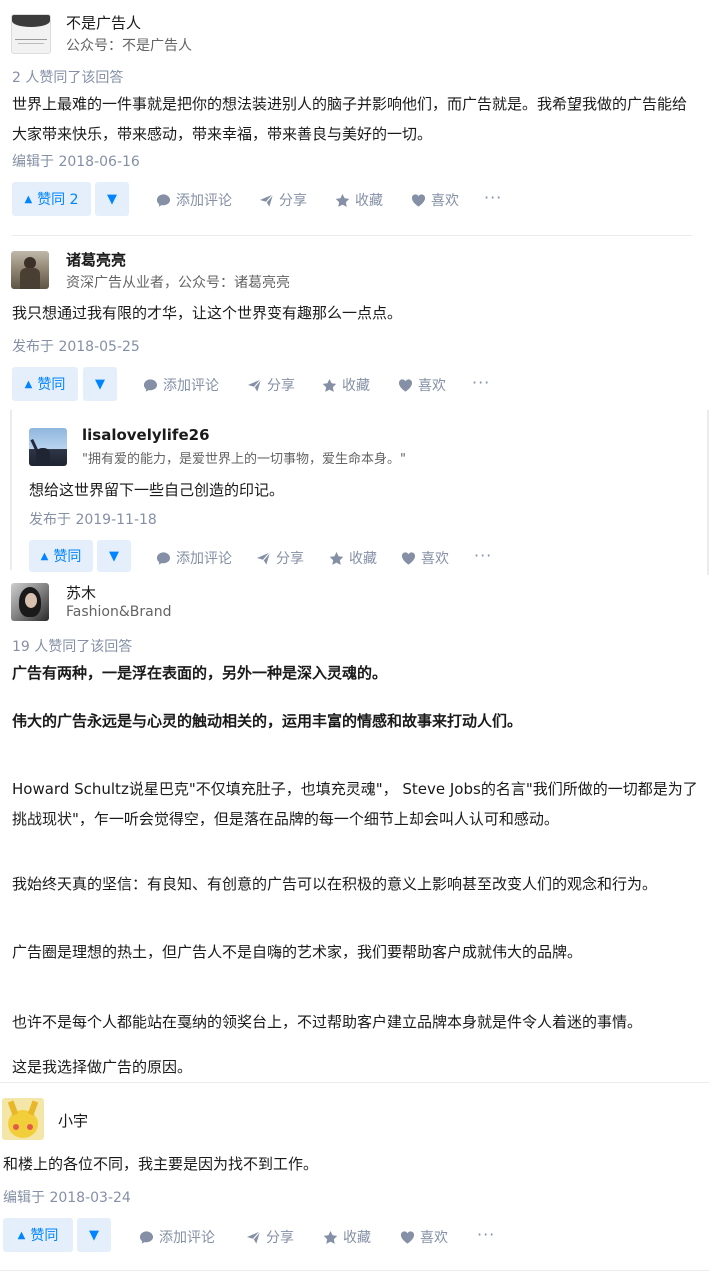 The height and width of the screenshot is (1275, 709). What do you see at coordinates (297, 952) in the screenshot?
I see `answer-paragraph: 广告圈是理想的热土，但广告人不是自嗨的艺术家，我们要帮助客户成就伟大的品牌。` at bounding box center [297, 952].